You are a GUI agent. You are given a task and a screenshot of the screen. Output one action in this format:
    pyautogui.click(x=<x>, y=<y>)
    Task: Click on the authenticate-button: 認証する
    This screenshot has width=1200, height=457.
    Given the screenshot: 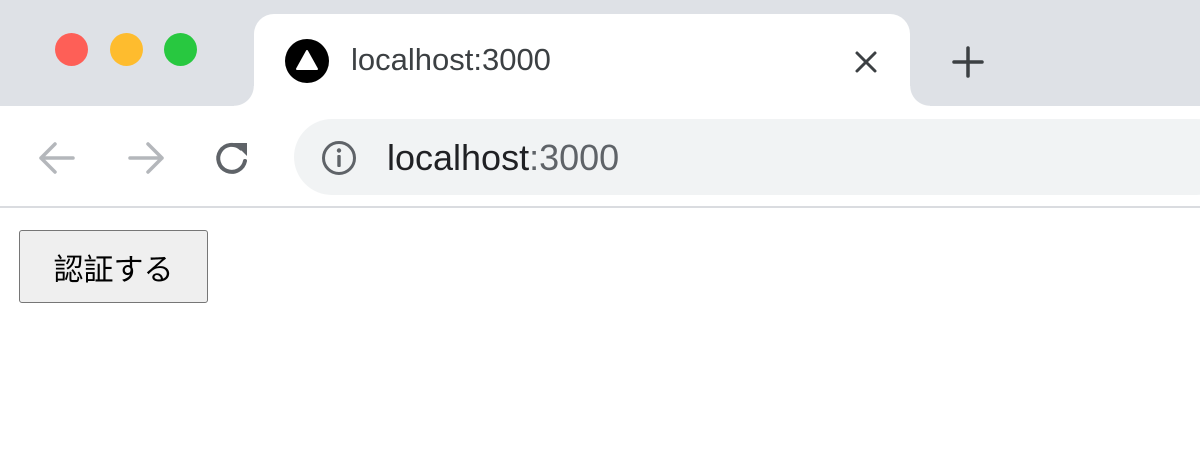 What is the action you would take?
    pyautogui.click(x=113, y=266)
    